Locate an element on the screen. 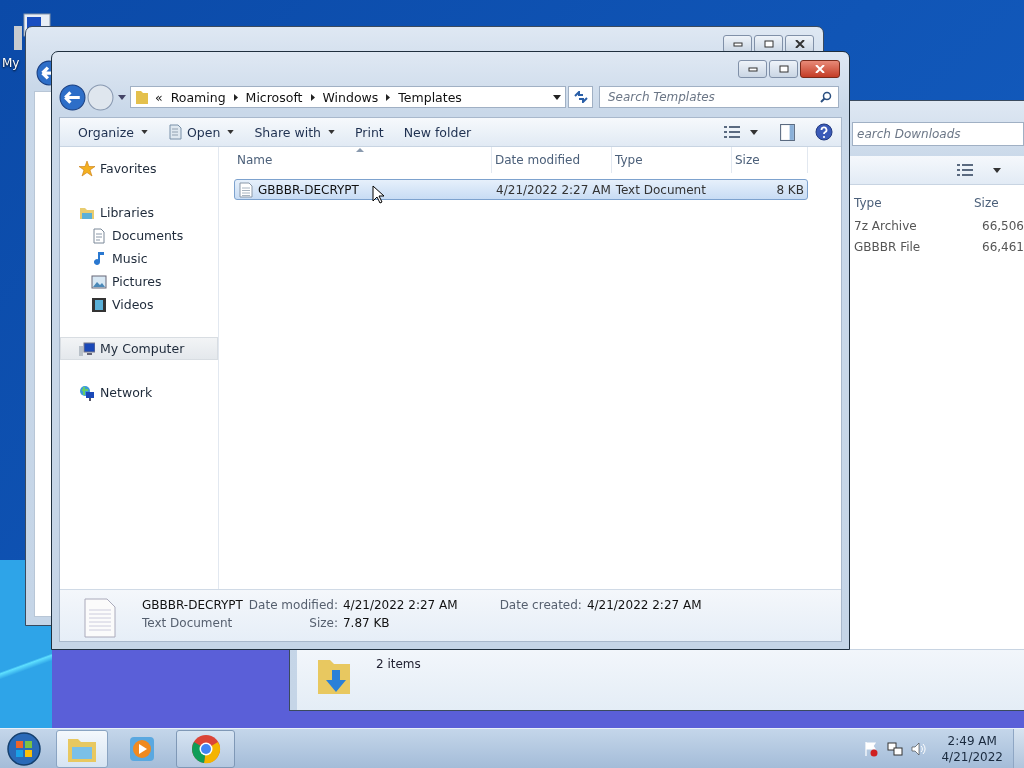 The height and width of the screenshot is (768, 1024). column-header: Name is located at coordinates (255, 160).